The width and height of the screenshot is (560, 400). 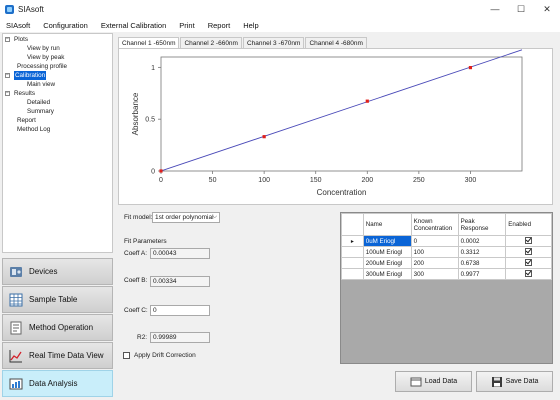 What do you see at coordinates (434, 224) in the screenshot?
I see `column-header-known-concentration: Known Concentration` at bounding box center [434, 224].